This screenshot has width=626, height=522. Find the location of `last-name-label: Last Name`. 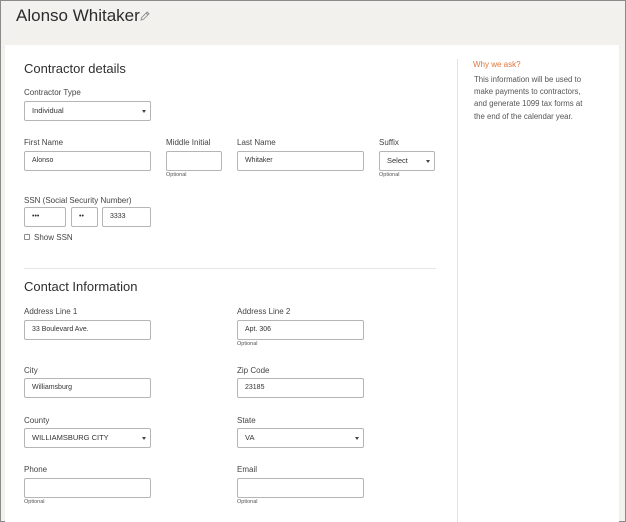

last-name-label: Last Name is located at coordinates (256, 142).